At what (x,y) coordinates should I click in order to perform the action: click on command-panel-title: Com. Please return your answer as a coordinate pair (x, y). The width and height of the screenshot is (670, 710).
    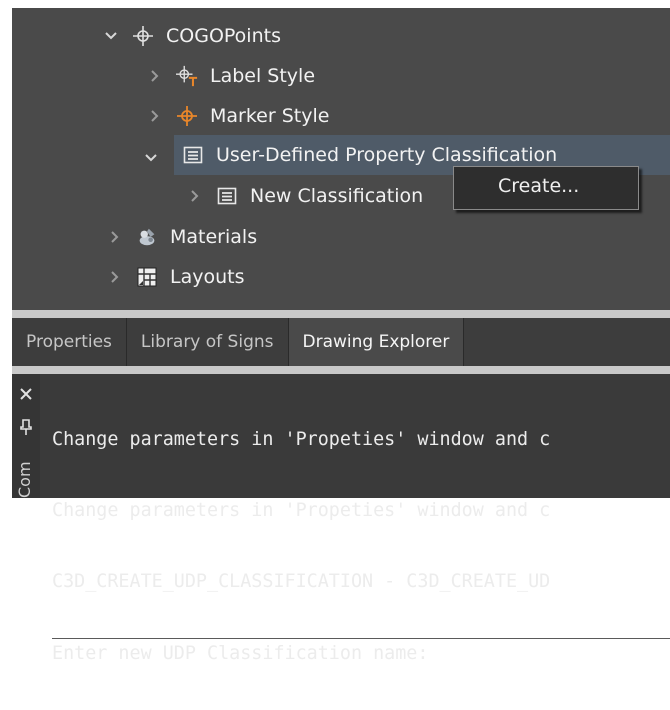
    Looking at the image, I should click on (24, 479).